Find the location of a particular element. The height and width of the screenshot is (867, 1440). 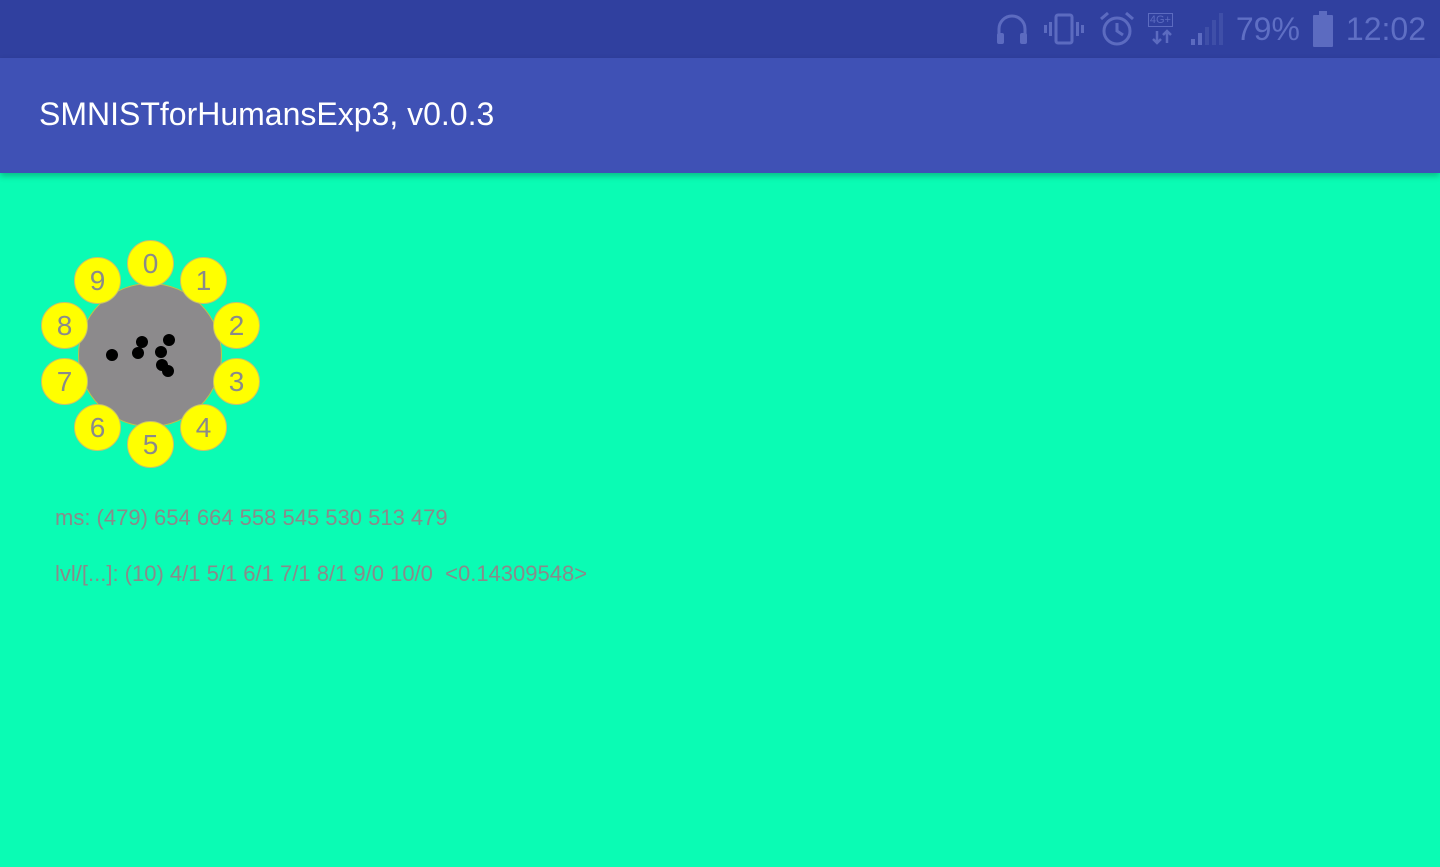

headphones-icon is located at coordinates (1011, 29).